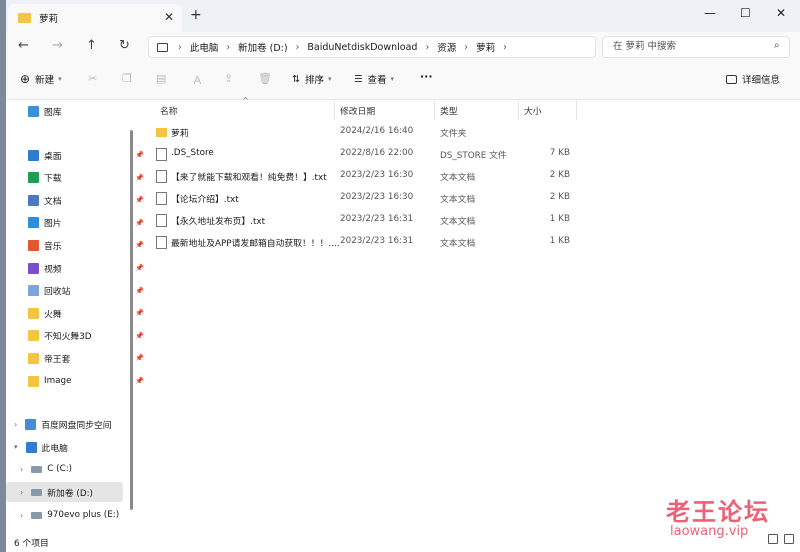 The image size is (800, 552). Describe the element at coordinates (53, 269) in the screenshot. I see `sidebar-item-label: 视频` at that location.